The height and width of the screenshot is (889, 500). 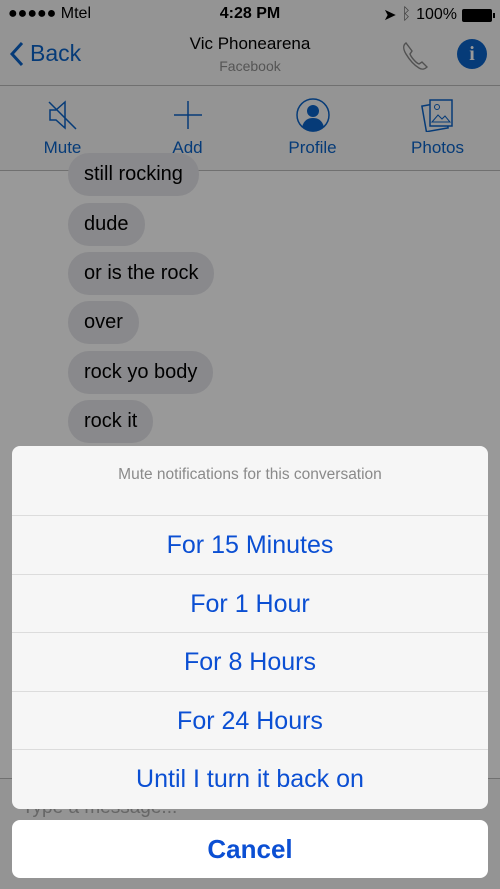 What do you see at coordinates (250, 545) in the screenshot?
I see `option-15-minutes: For 15 Minutes` at bounding box center [250, 545].